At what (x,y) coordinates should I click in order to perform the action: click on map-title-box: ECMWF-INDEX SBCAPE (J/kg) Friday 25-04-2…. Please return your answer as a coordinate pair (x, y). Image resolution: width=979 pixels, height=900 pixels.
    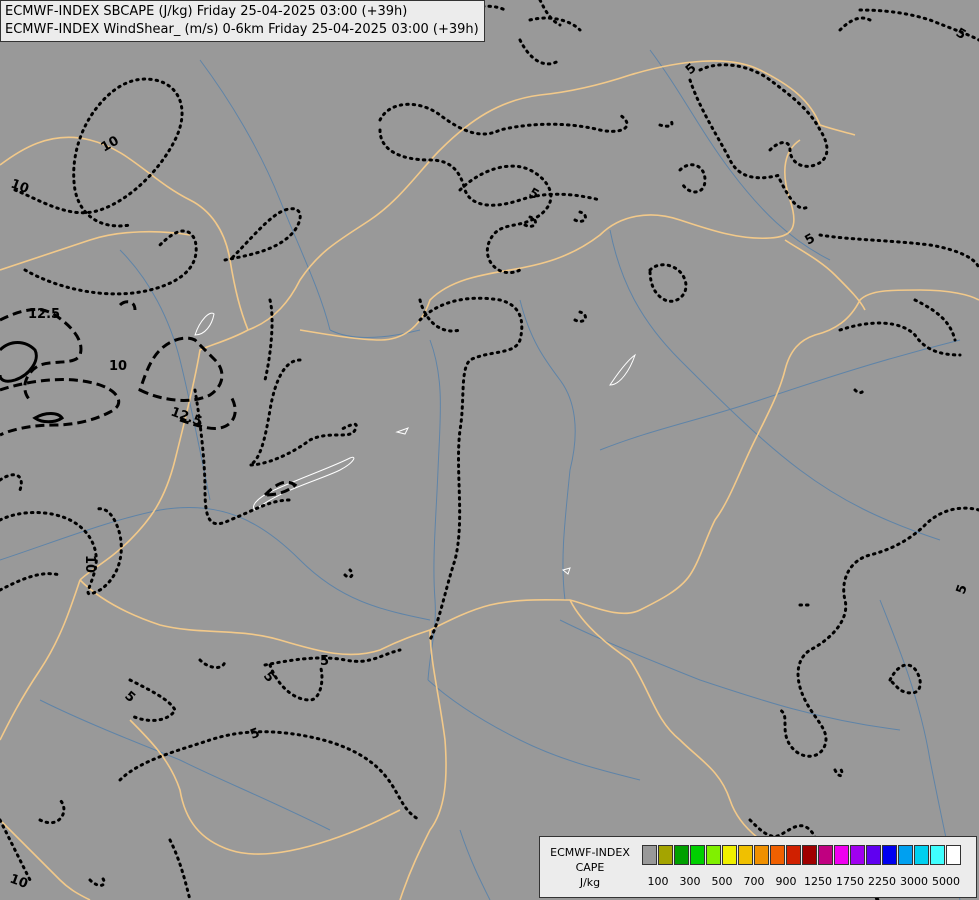
    Looking at the image, I should click on (242, 21).